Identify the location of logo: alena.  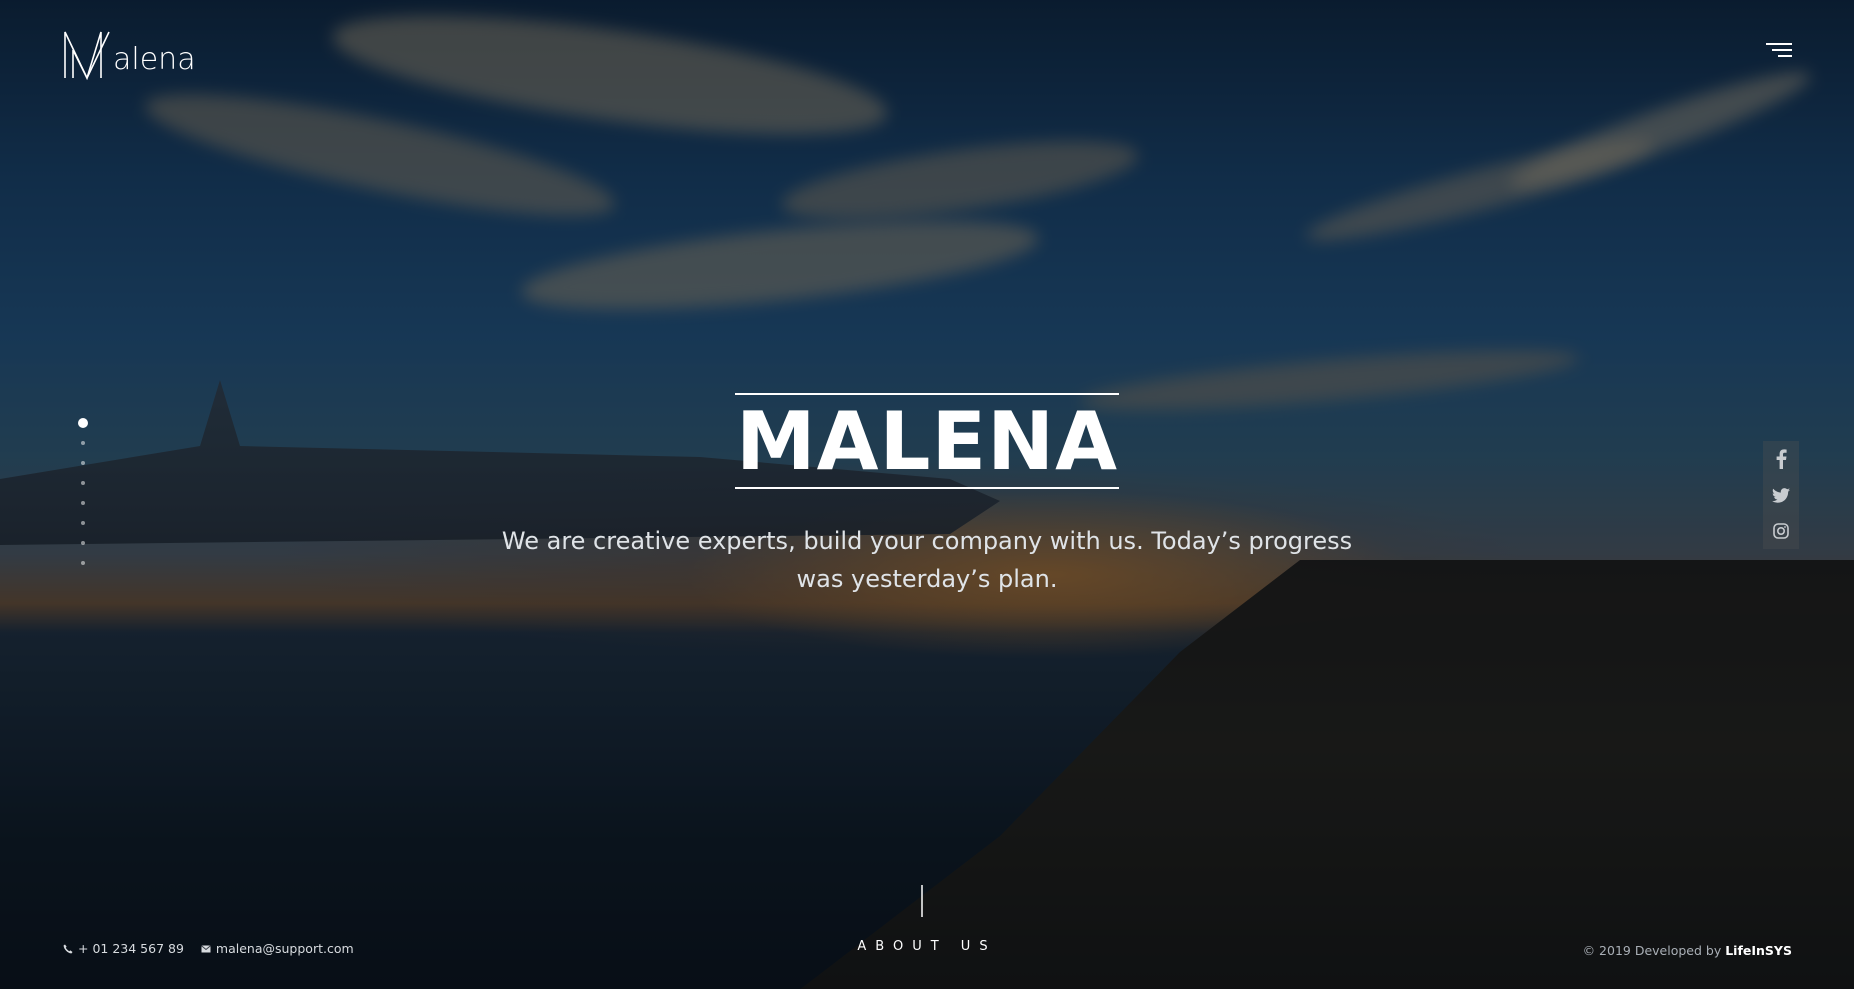
(129, 55).